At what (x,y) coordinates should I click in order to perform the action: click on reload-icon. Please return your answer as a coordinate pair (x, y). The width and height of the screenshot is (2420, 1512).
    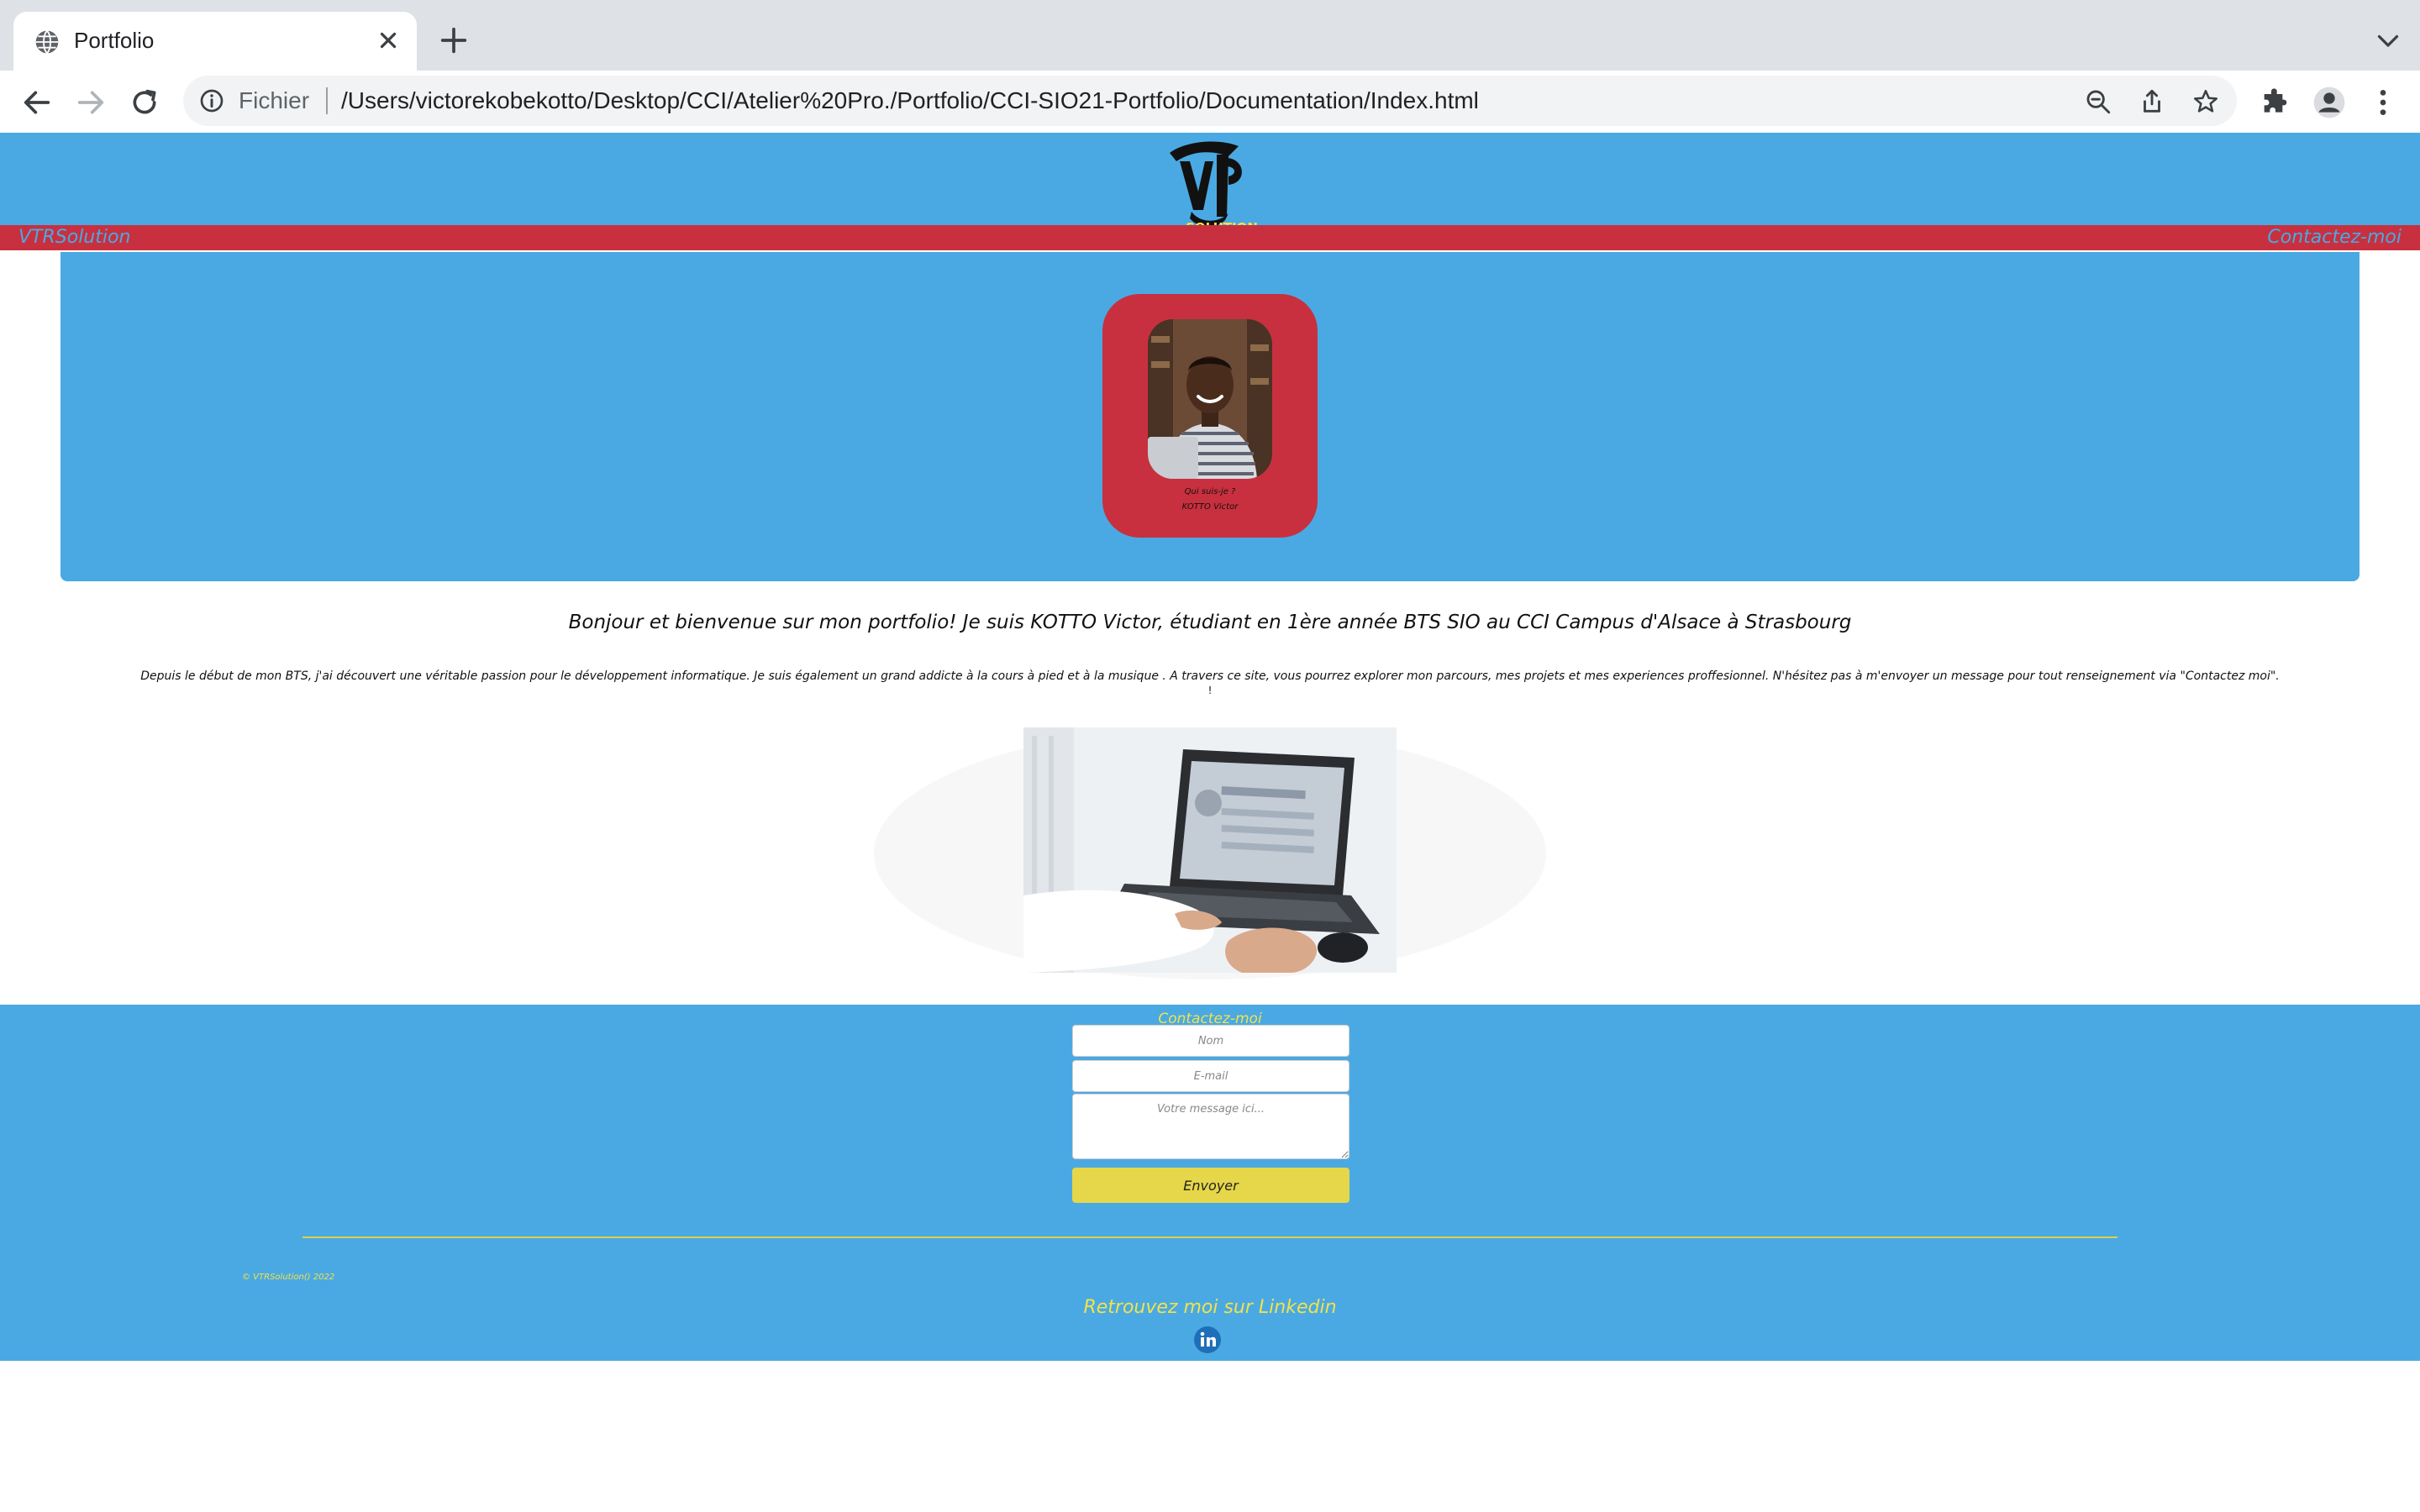
    Looking at the image, I should click on (144, 102).